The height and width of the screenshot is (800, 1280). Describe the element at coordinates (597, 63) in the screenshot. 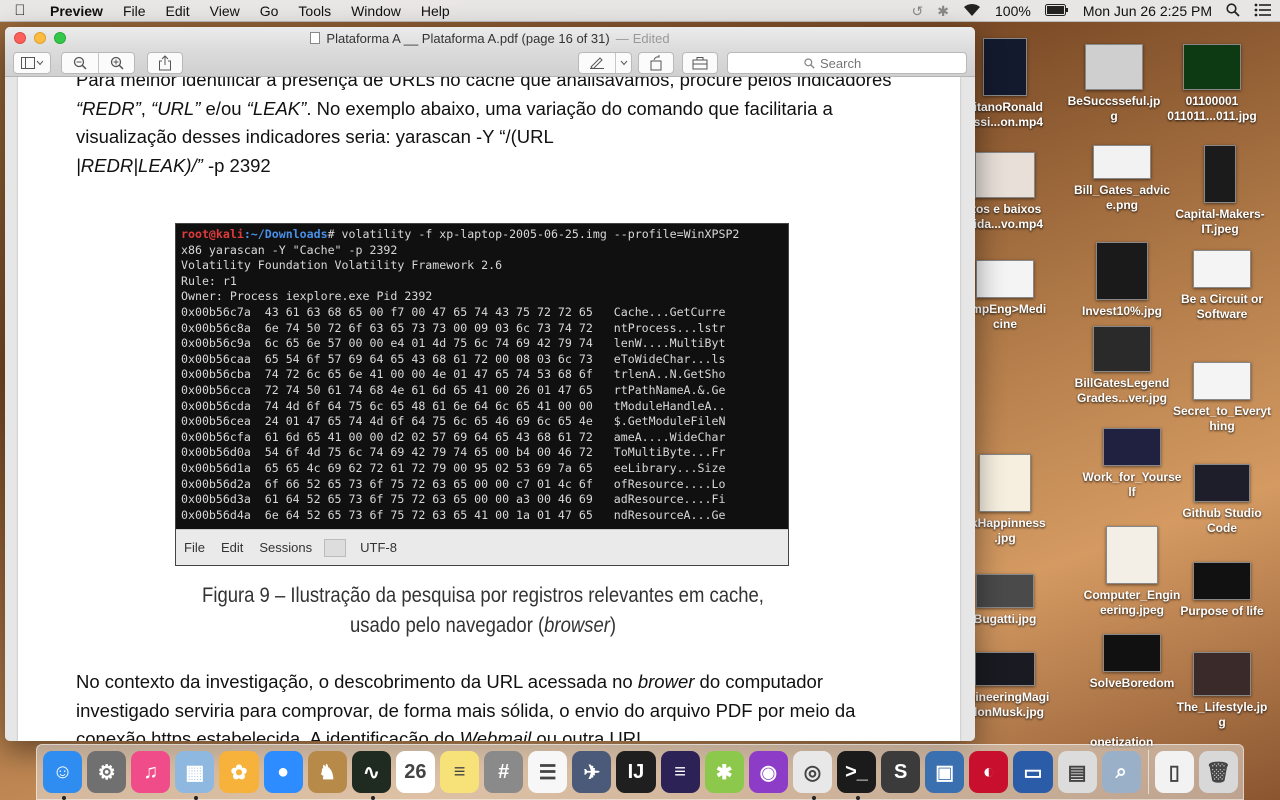

I see `markup-pen-button` at that location.